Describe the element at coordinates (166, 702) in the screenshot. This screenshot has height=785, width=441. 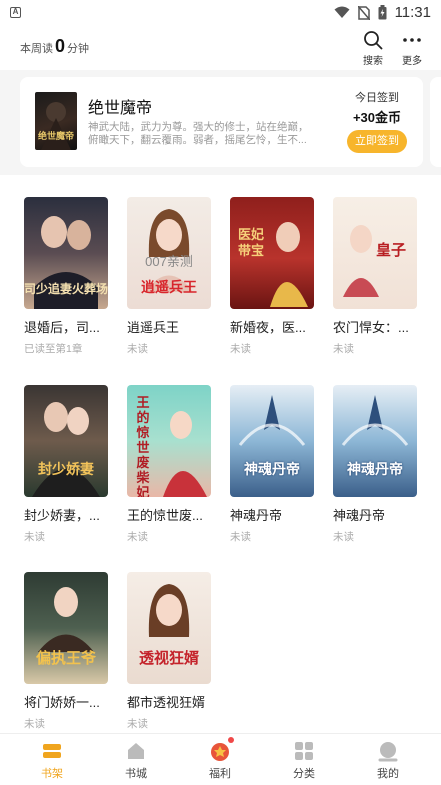
I see `book-title: 都市透视狂婿` at that location.